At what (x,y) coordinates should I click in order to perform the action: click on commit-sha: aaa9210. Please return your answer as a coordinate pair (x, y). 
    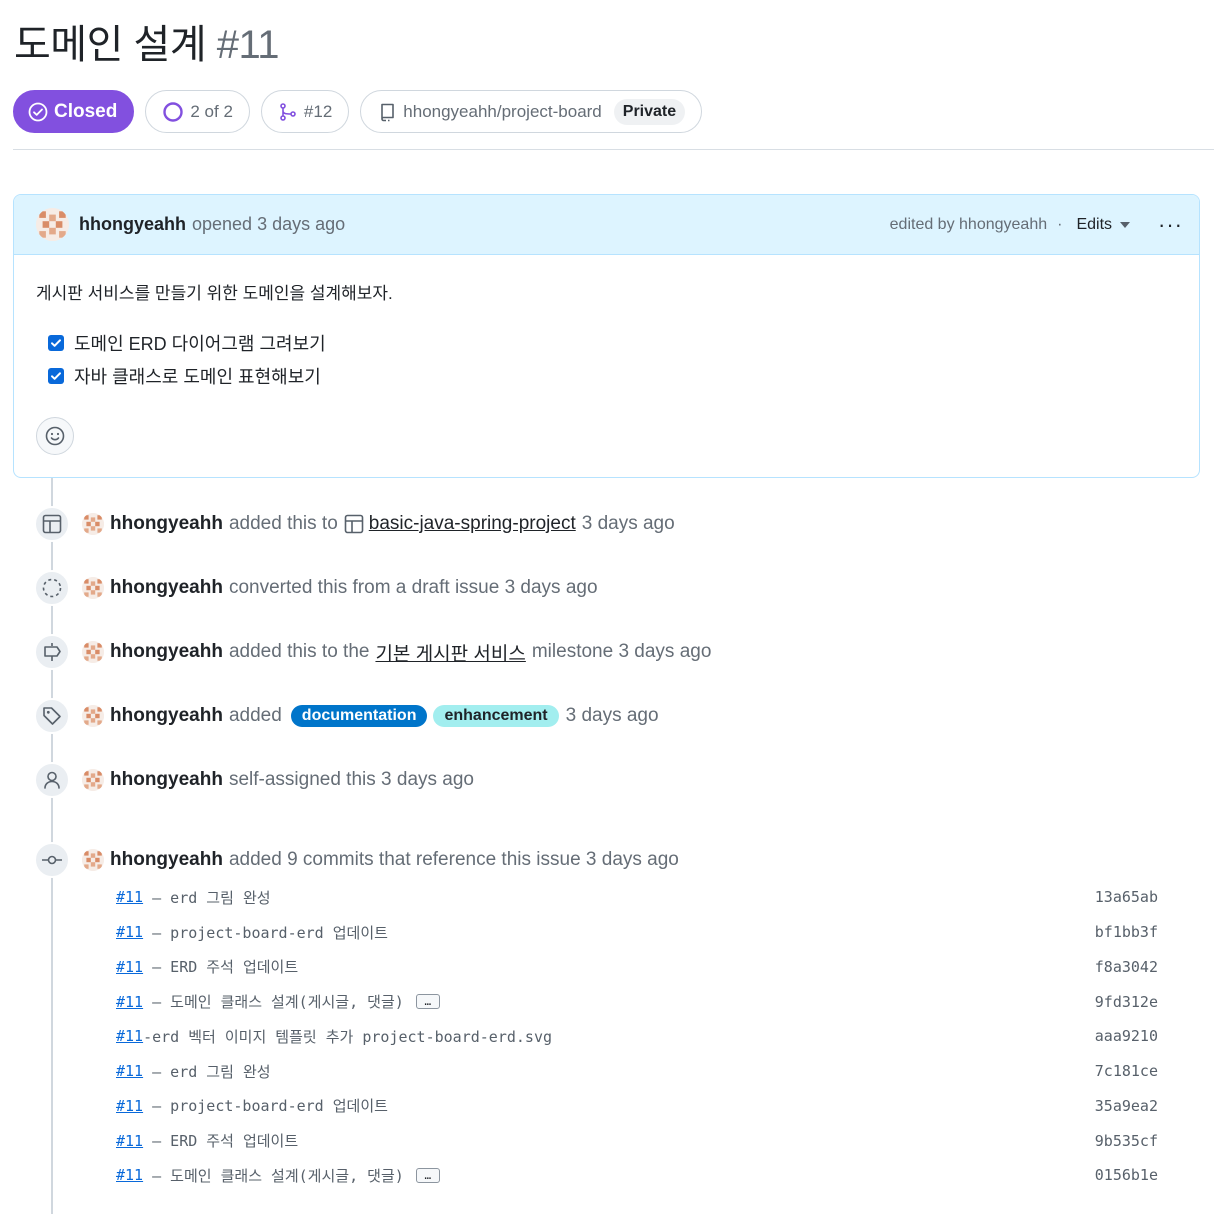
    Looking at the image, I should click on (1126, 1036).